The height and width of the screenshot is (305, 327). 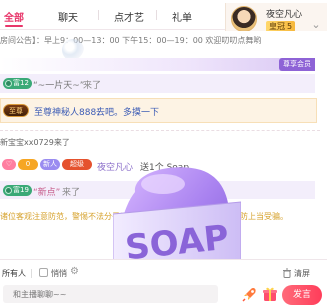 I want to click on host-name: 夜空凡心, so click(x=284, y=15).